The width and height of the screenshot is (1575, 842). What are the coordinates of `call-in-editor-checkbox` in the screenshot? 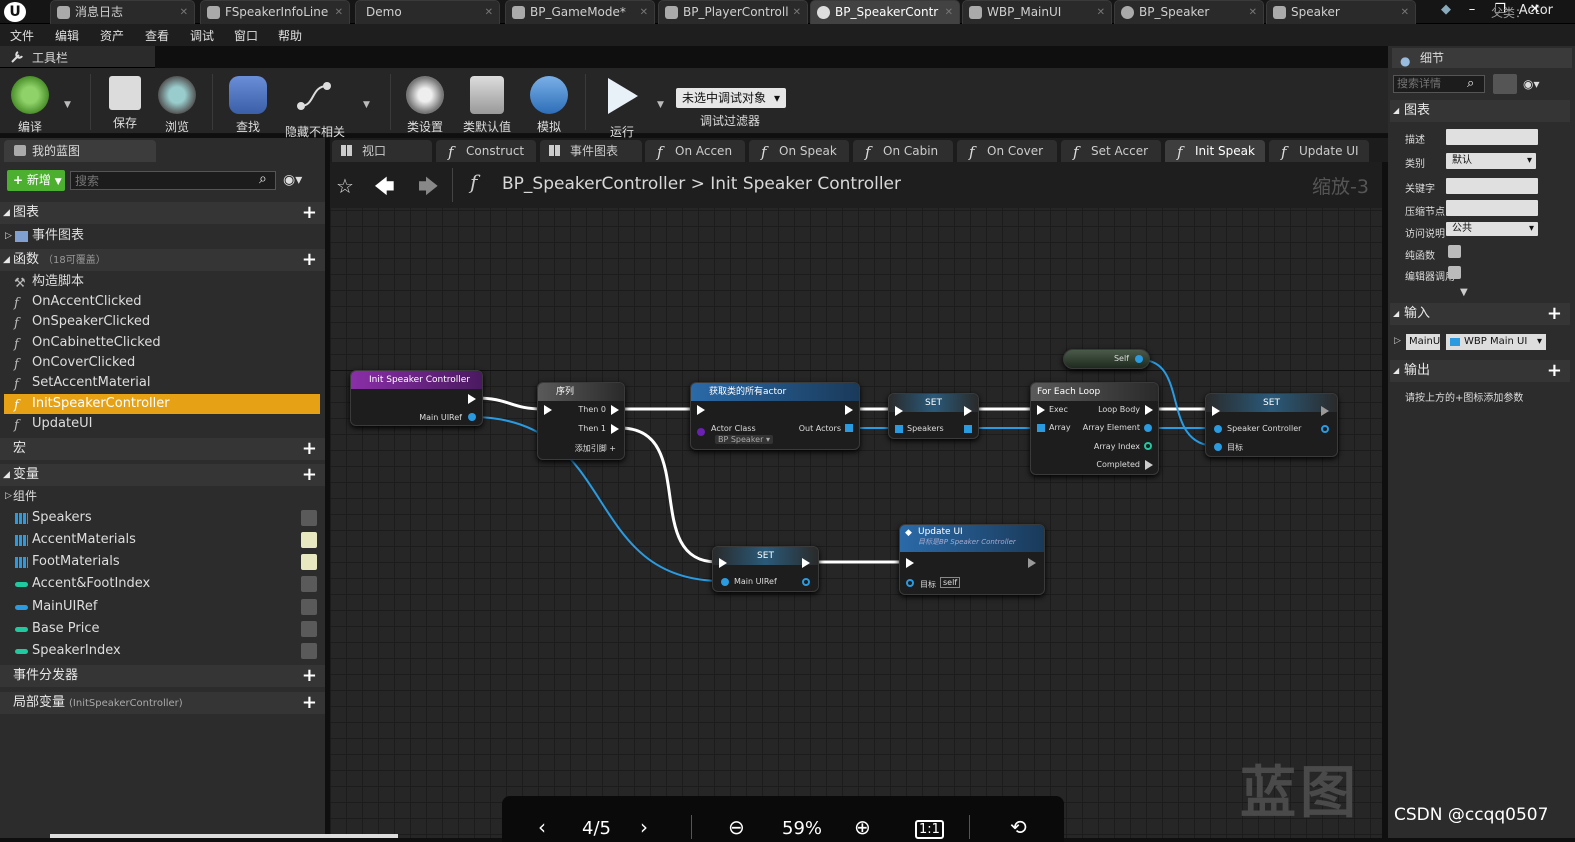 It's located at (1454, 272).